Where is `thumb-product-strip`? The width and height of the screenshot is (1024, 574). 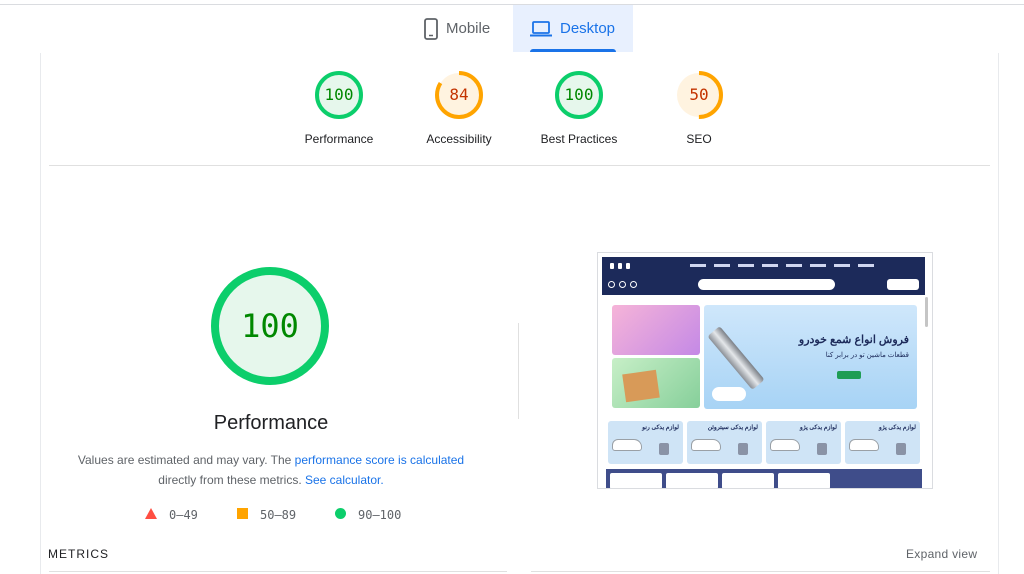
thumb-product-strip is located at coordinates (764, 478).